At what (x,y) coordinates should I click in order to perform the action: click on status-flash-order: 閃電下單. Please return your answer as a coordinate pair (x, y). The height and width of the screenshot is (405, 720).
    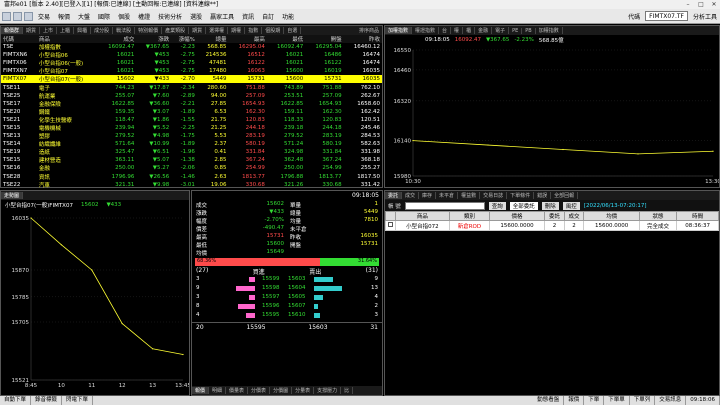
    Looking at the image, I should click on (78, 400).